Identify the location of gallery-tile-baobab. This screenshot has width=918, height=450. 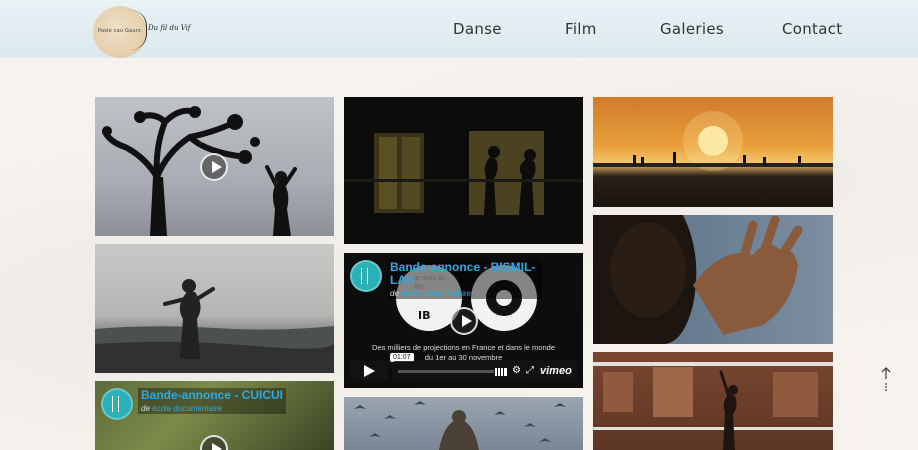
(214, 166).